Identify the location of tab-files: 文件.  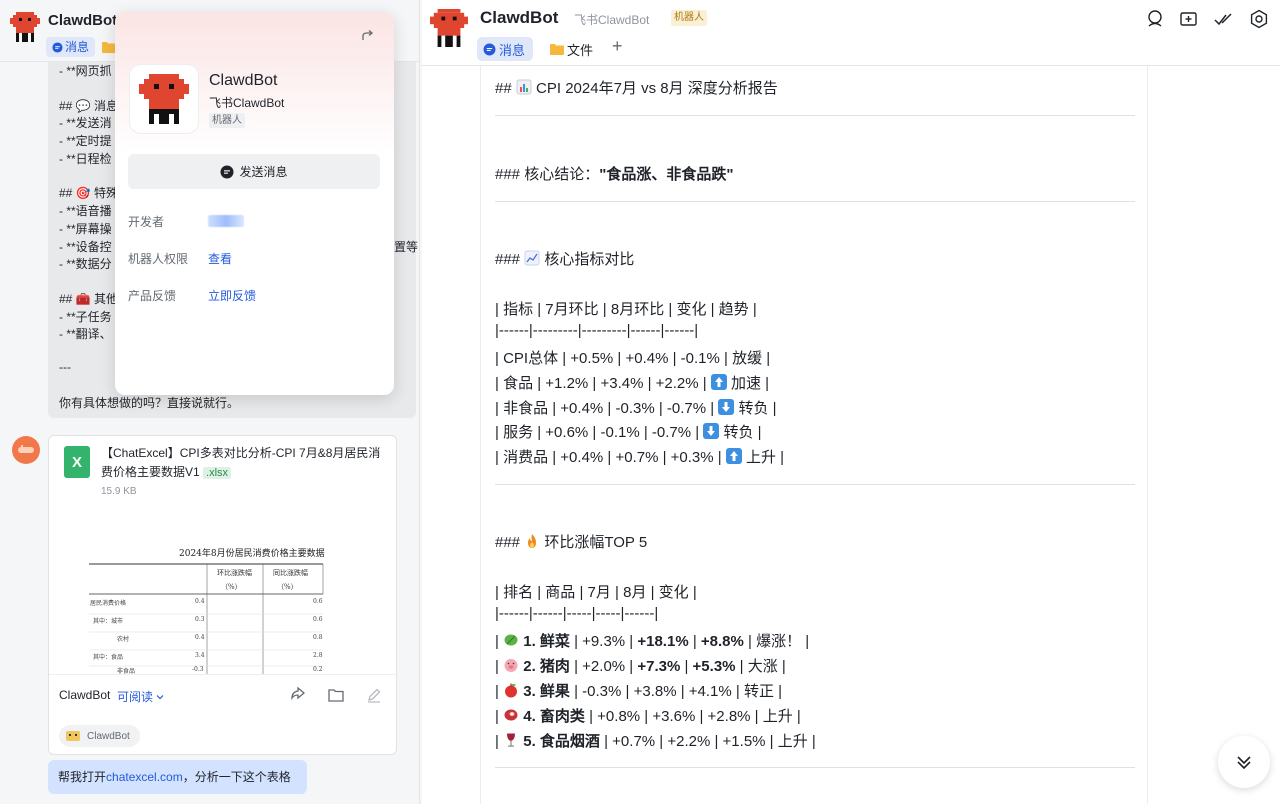
(571, 49).